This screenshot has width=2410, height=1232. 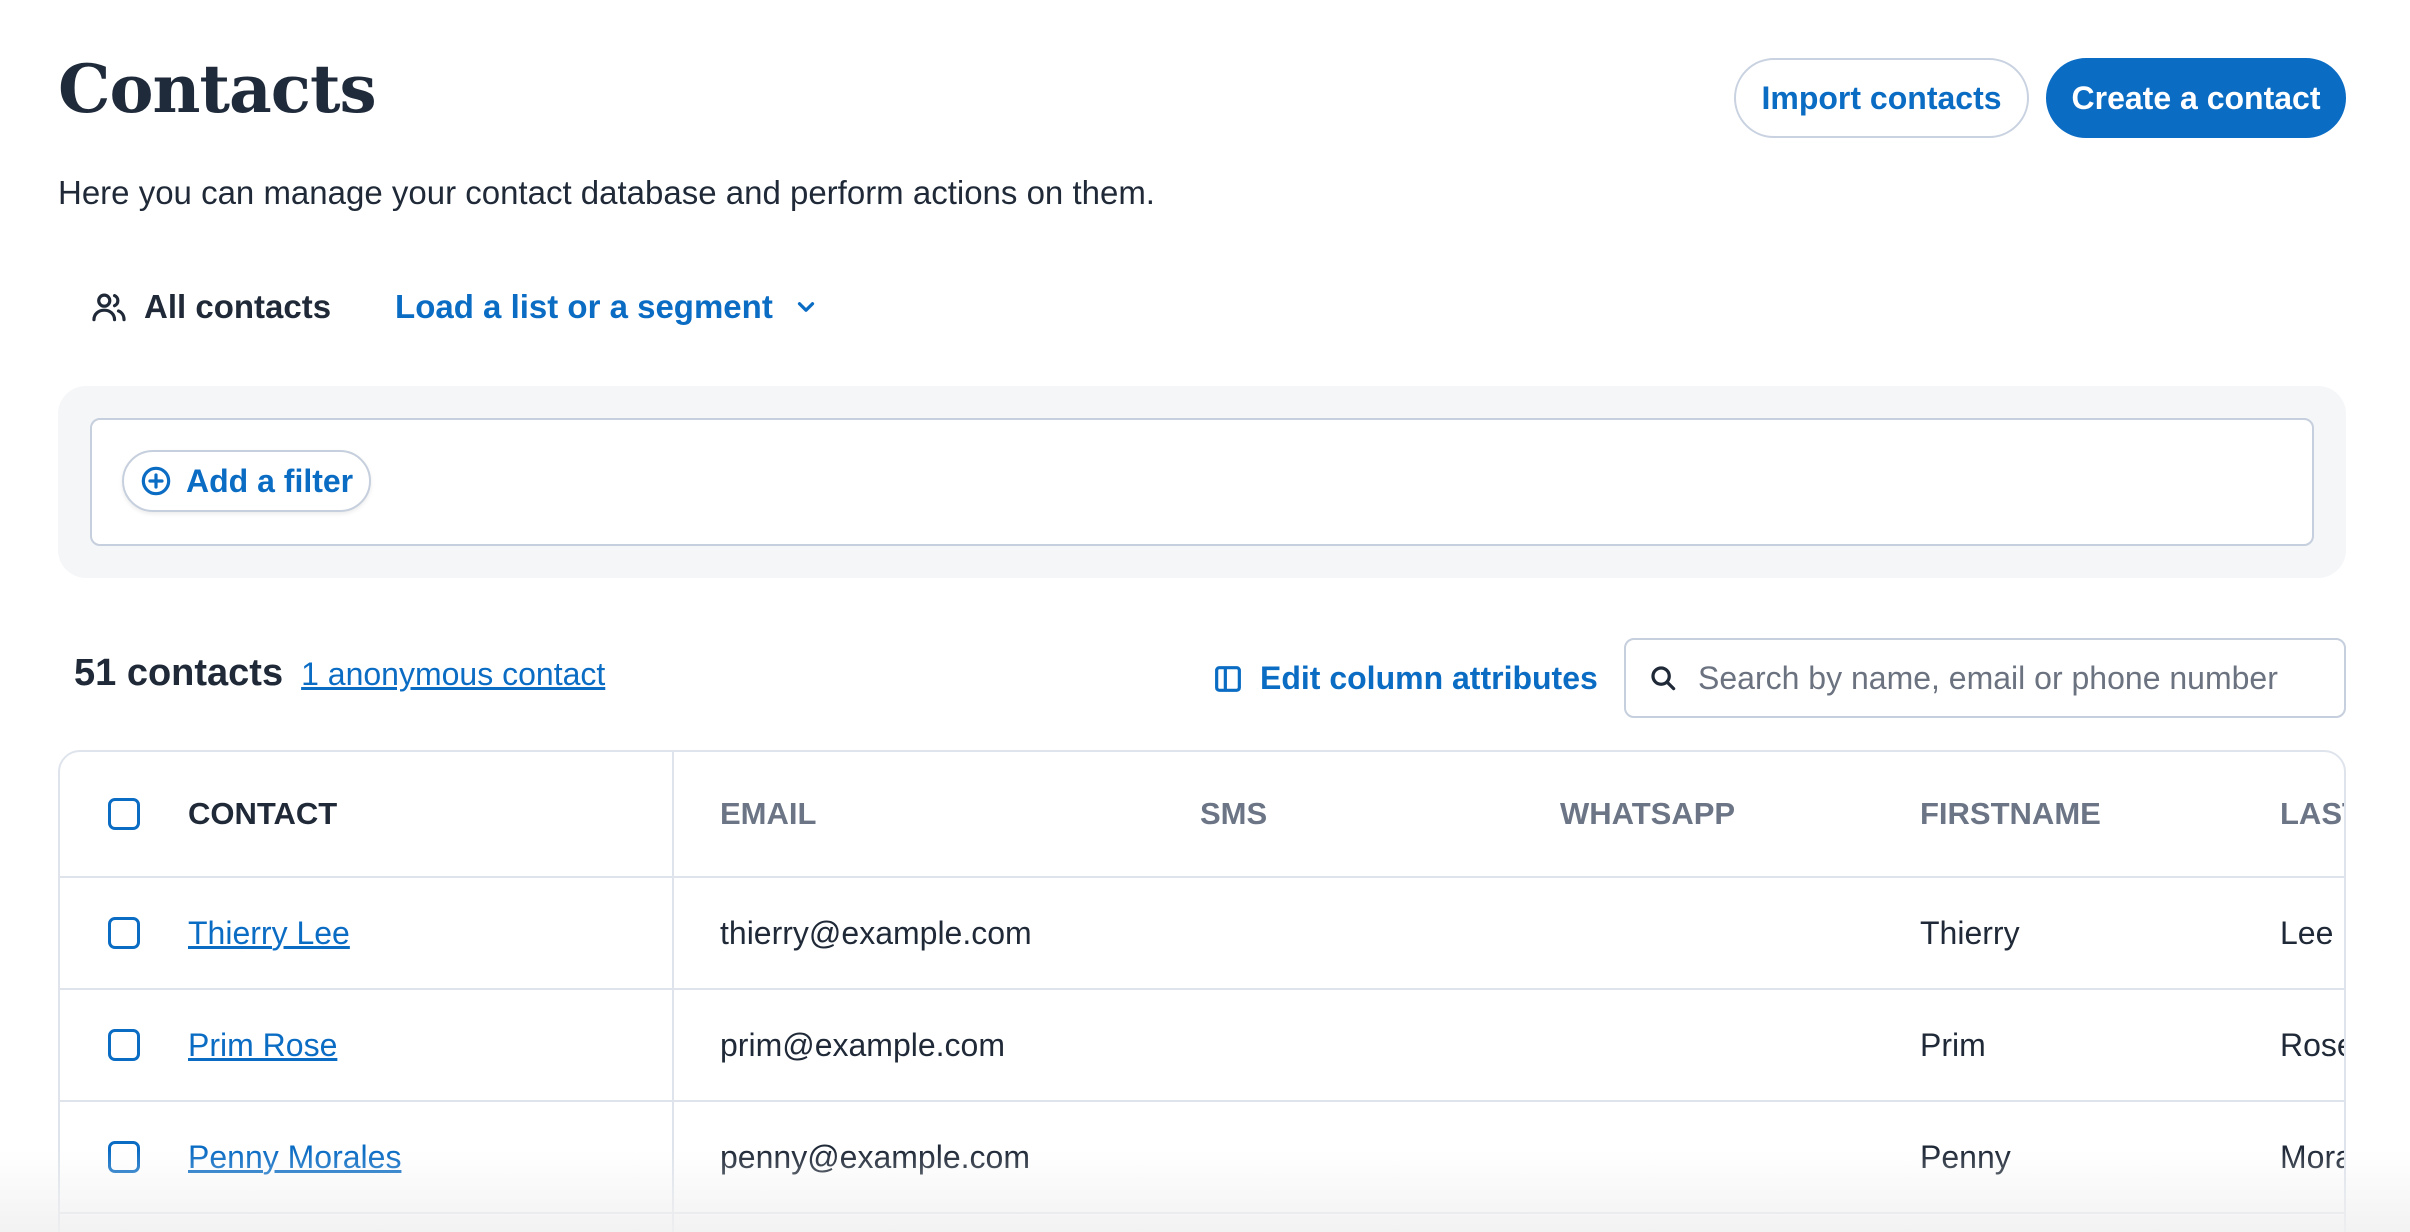 I want to click on contact-name-link: Thierry Lee, so click(x=269, y=933).